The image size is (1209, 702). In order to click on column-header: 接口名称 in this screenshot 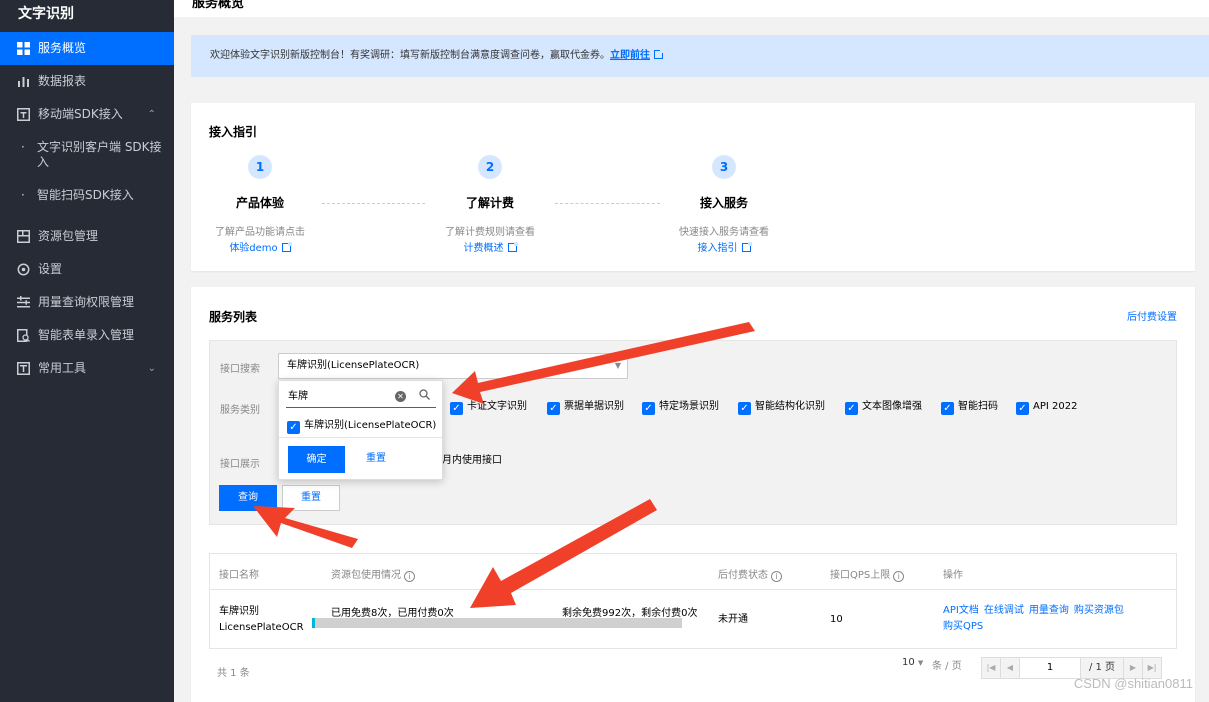, I will do `click(239, 575)`.